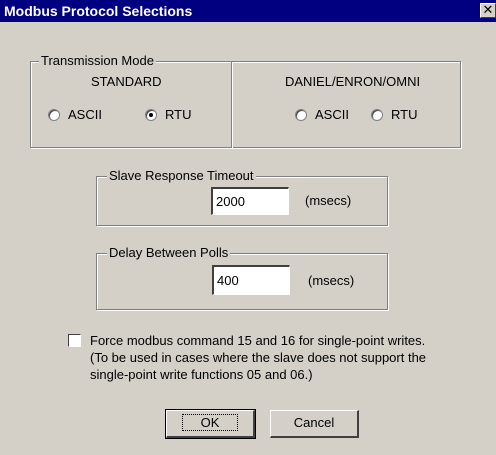  I want to click on title-bar: Modbus Protocol Selections ✕, so click(248, 11).